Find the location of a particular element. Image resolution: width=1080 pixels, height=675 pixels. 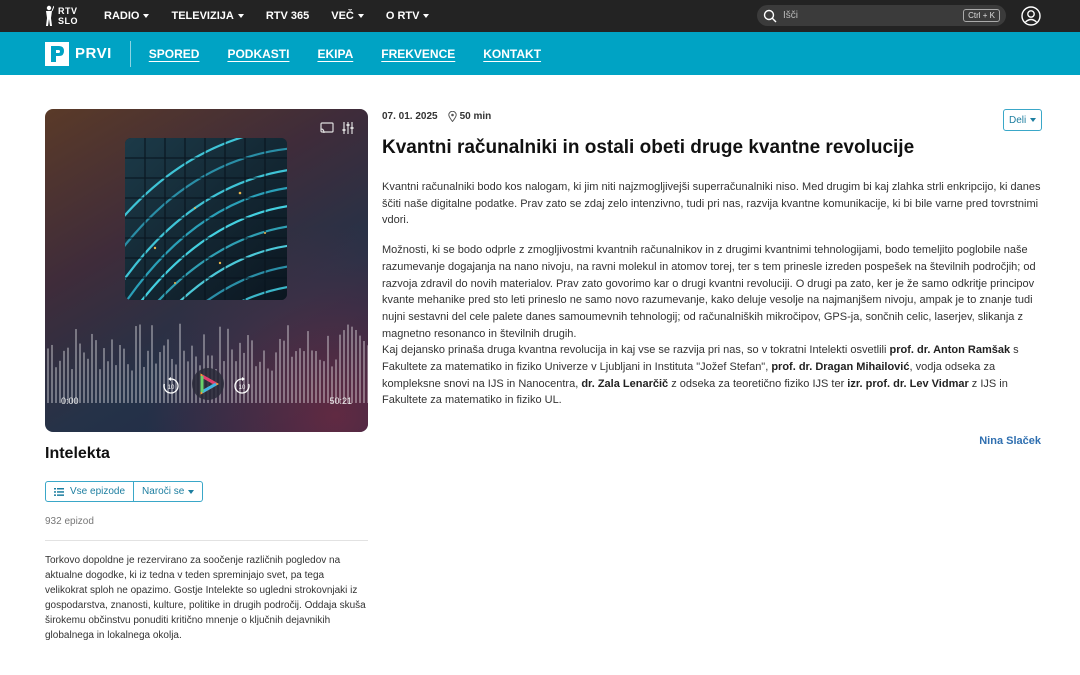

nav-spored: SPORED is located at coordinates (174, 54).